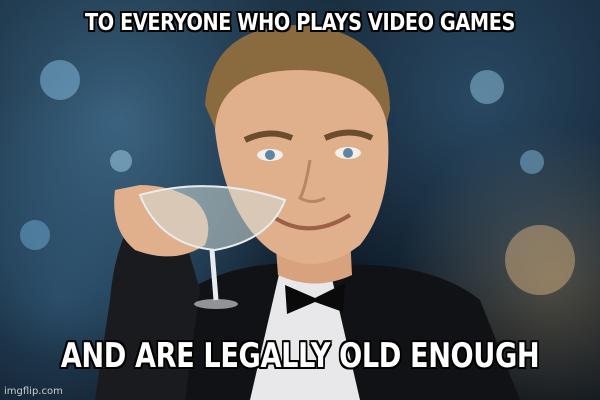 The height and width of the screenshot is (400, 600). I want to click on bottom-caption: AND ARE LEGALLY OLD ENOUGH, so click(300, 356).